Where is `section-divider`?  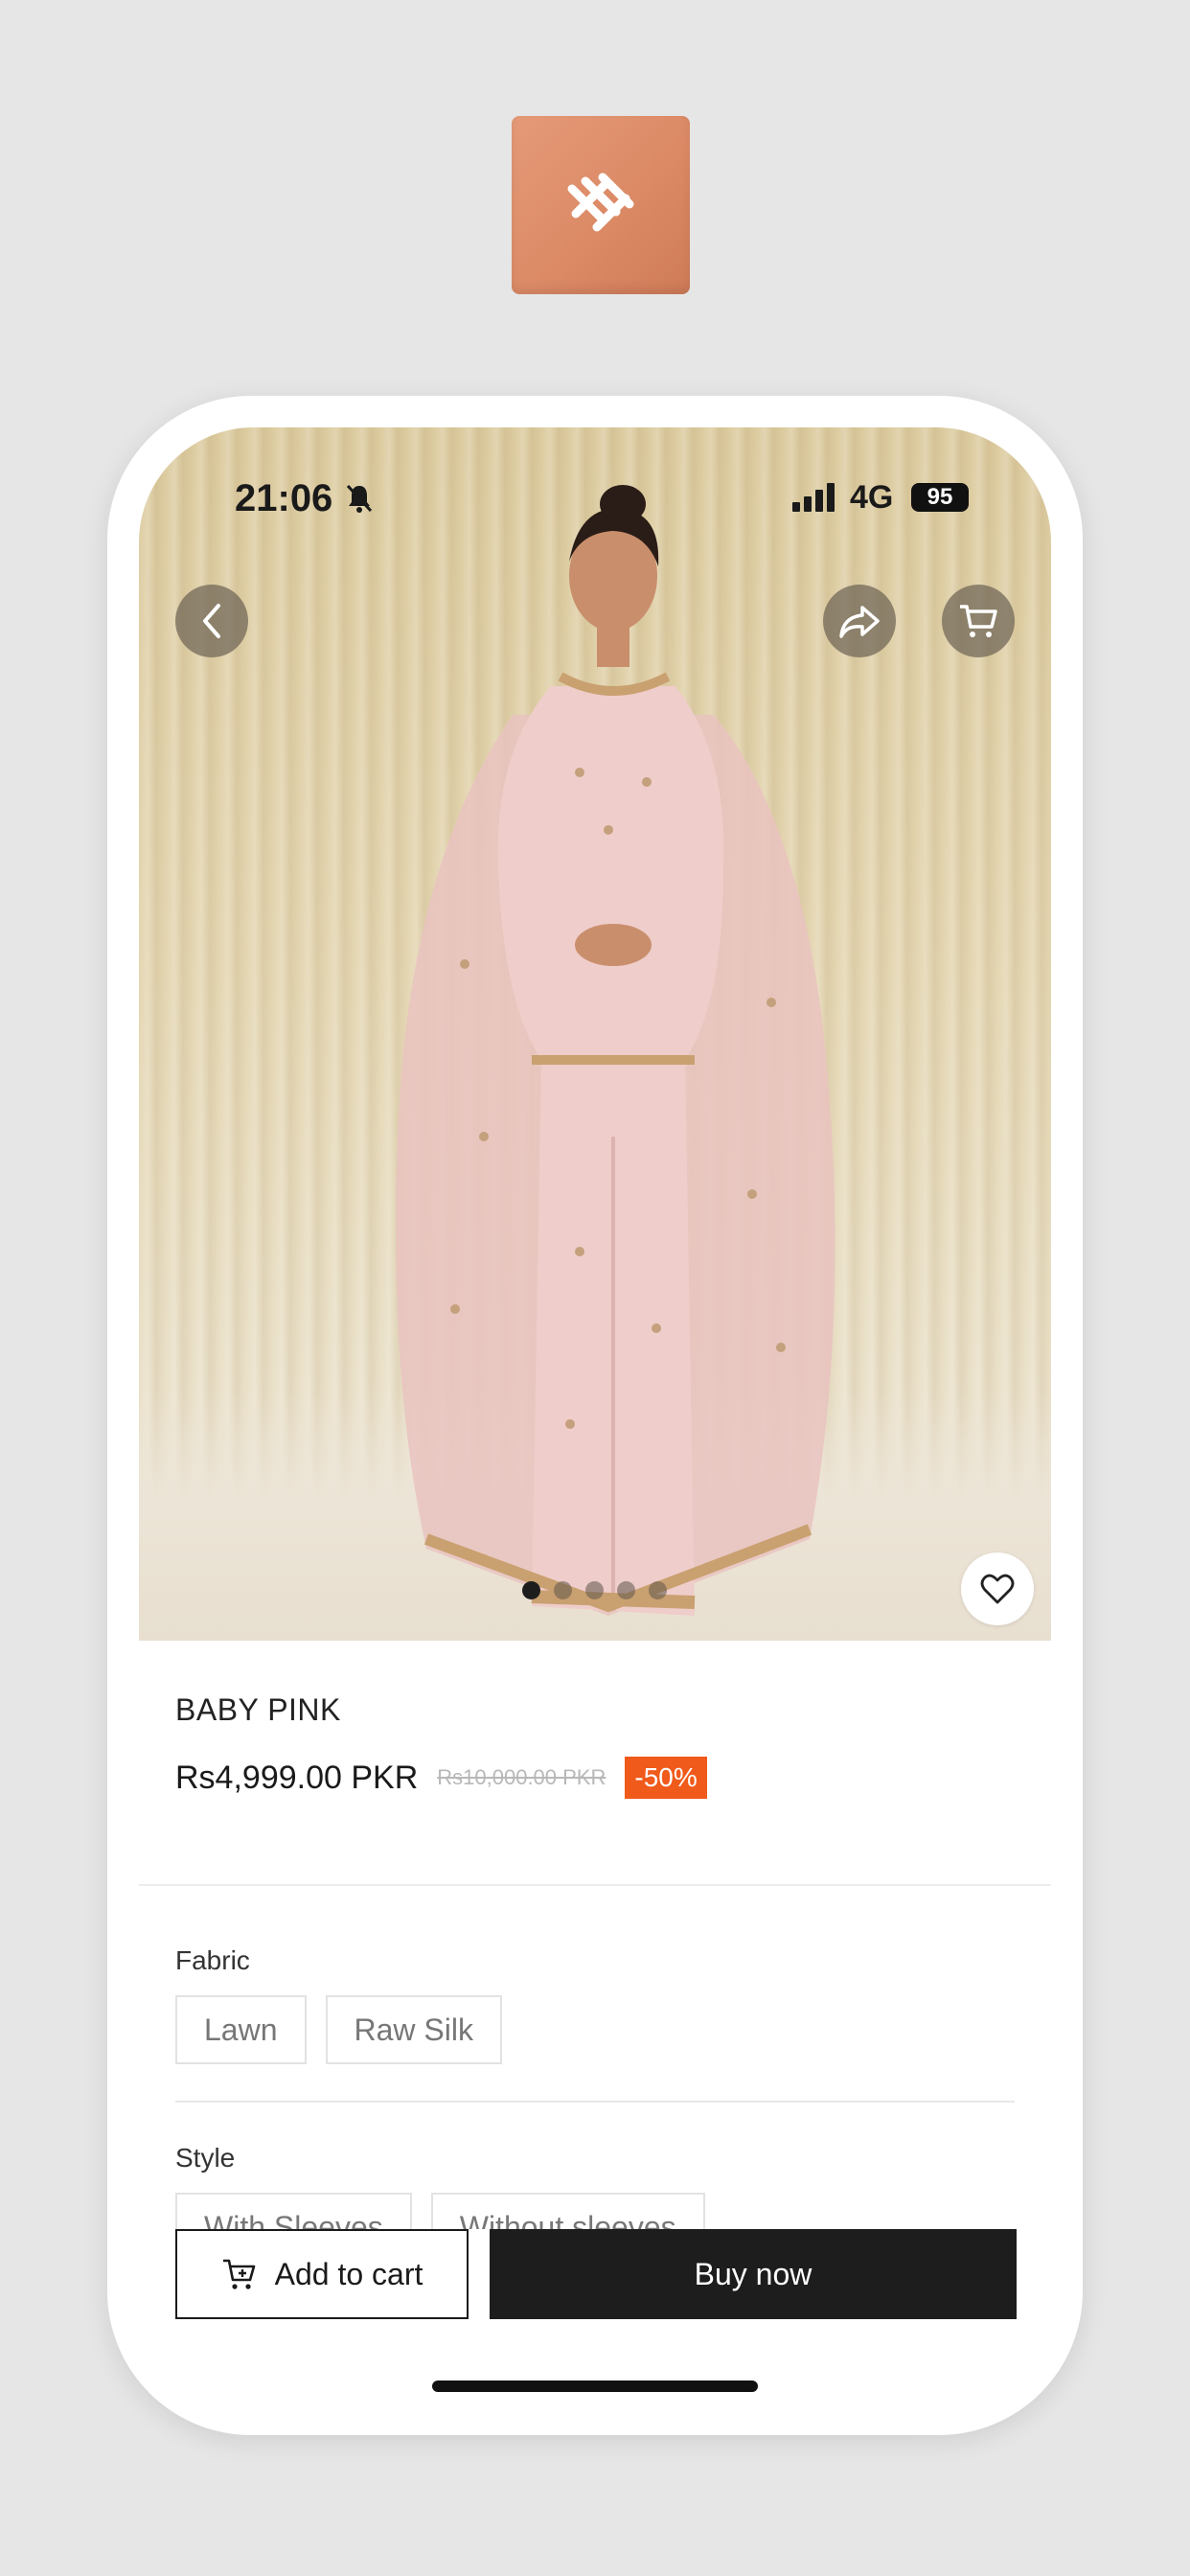 section-divider is located at coordinates (595, 1885).